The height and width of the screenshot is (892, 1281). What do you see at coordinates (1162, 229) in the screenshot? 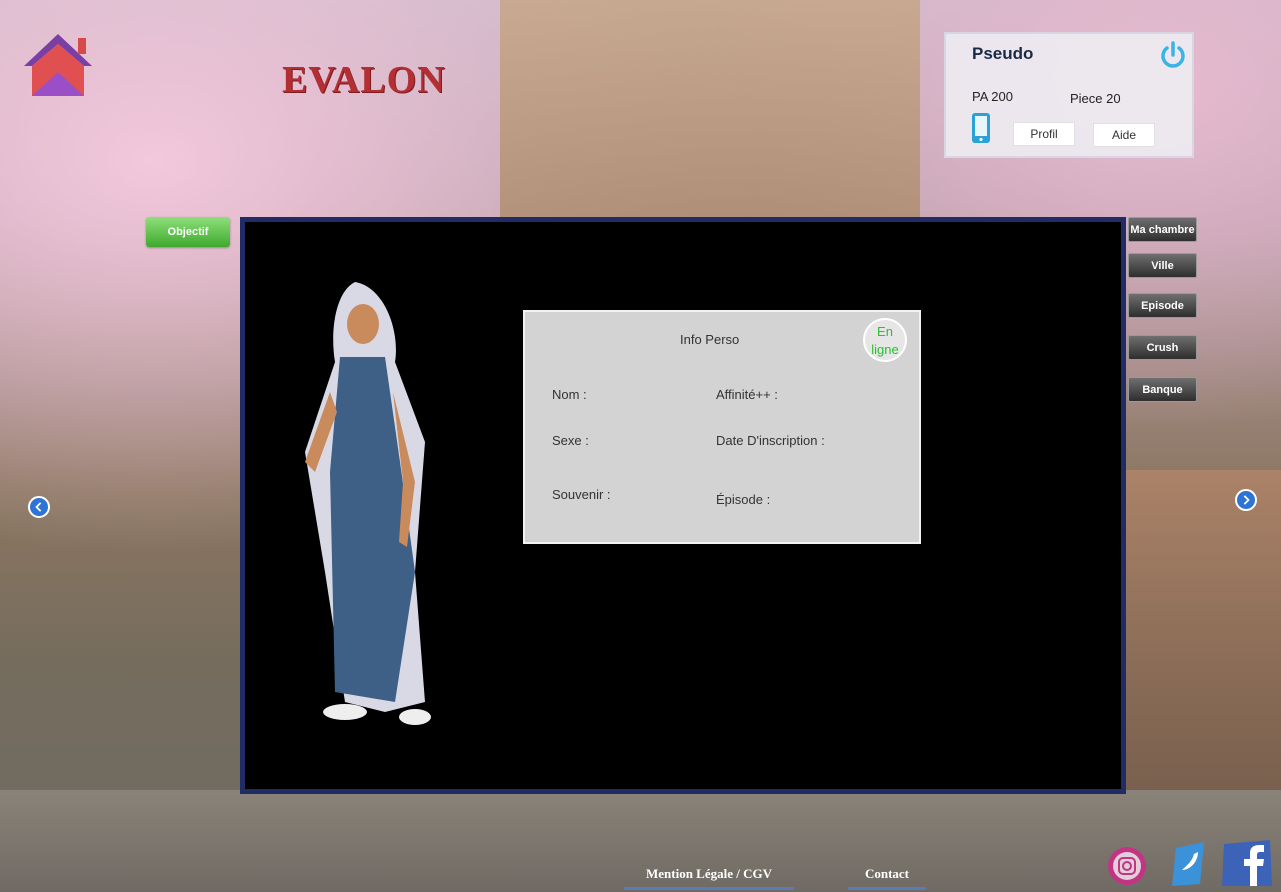
I see `side-menu-ma-chambre: Ma chambre` at bounding box center [1162, 229].